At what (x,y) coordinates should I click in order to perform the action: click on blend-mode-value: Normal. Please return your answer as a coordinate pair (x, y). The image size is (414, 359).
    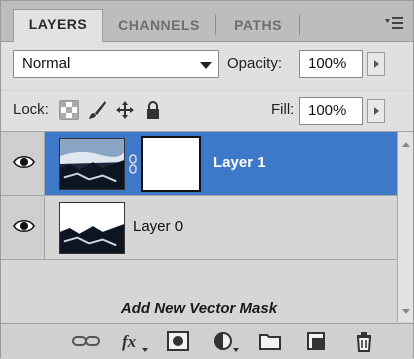
    Looking at the image, I should click on (46, 63).